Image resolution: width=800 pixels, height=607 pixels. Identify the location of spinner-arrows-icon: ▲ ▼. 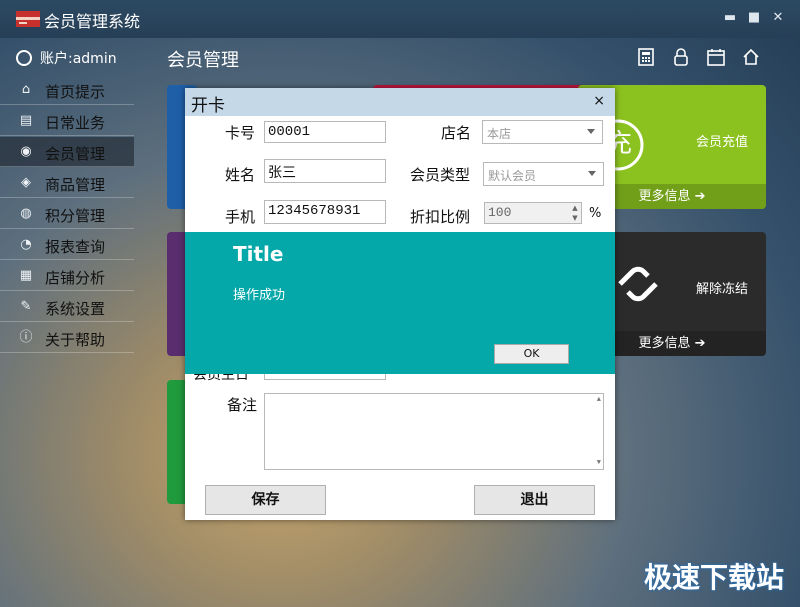
(575, 213).